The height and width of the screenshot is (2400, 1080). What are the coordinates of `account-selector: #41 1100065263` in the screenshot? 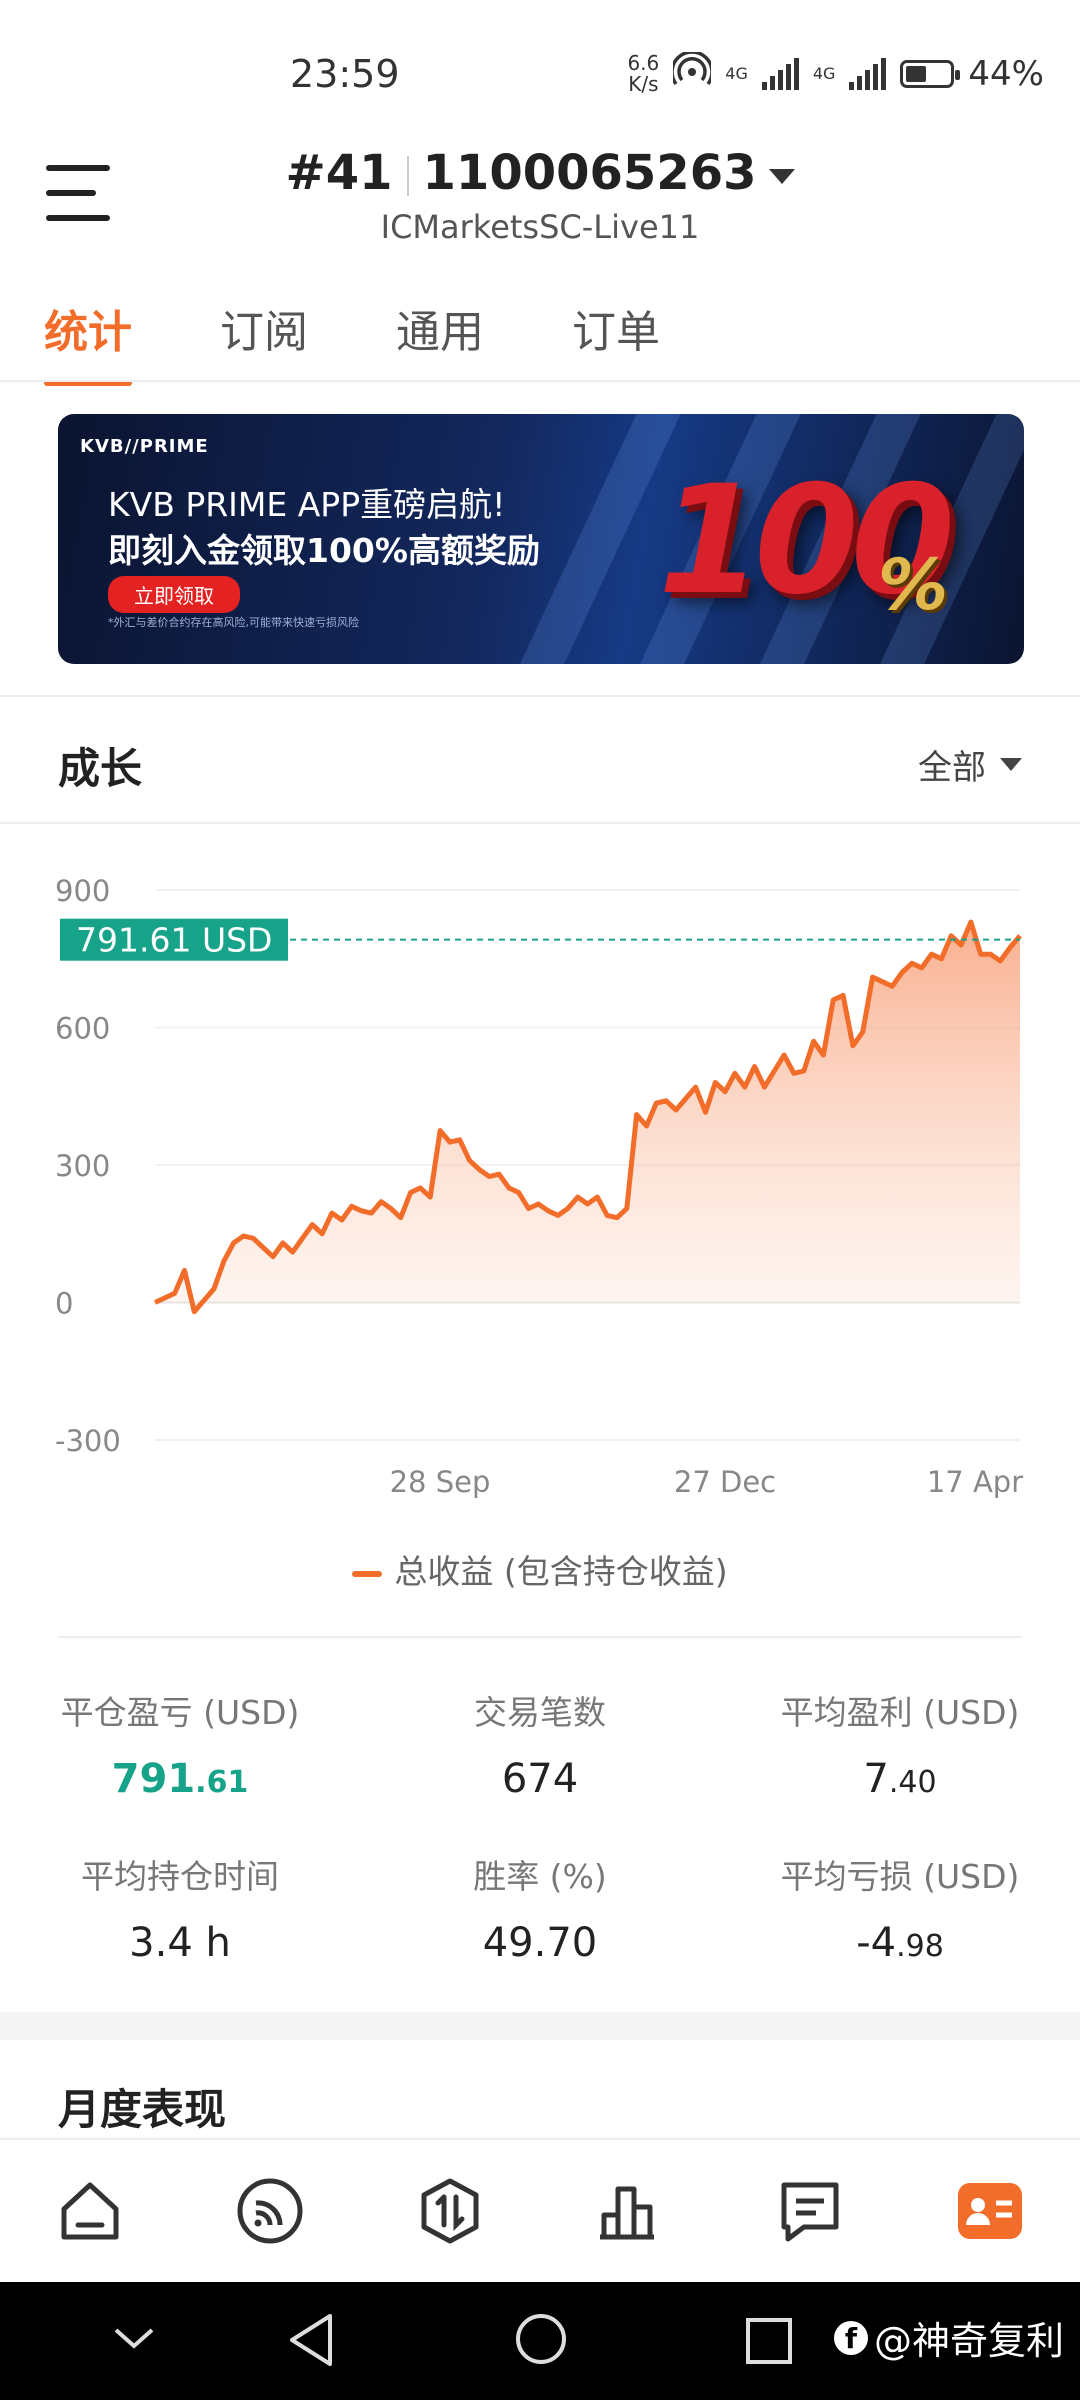 It's located at (540, 173).